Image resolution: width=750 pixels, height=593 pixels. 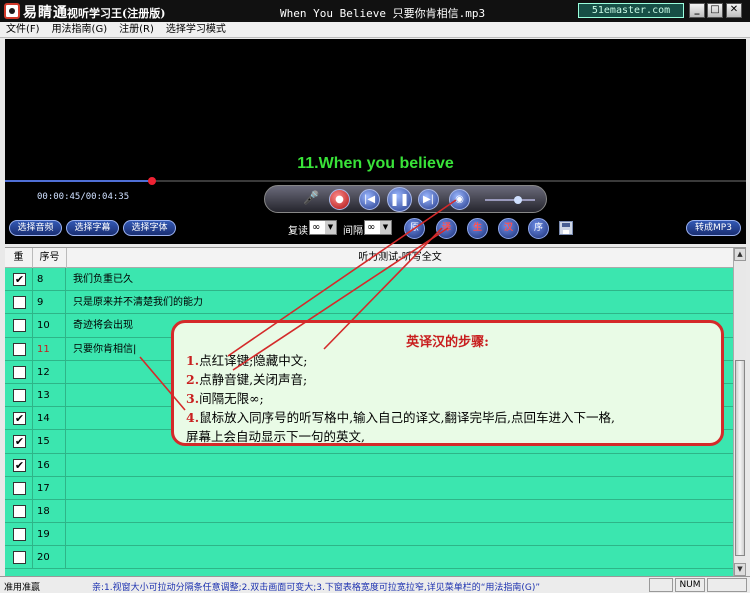 I want to click on repeat-select: ∞, so click(x=323, y=227).